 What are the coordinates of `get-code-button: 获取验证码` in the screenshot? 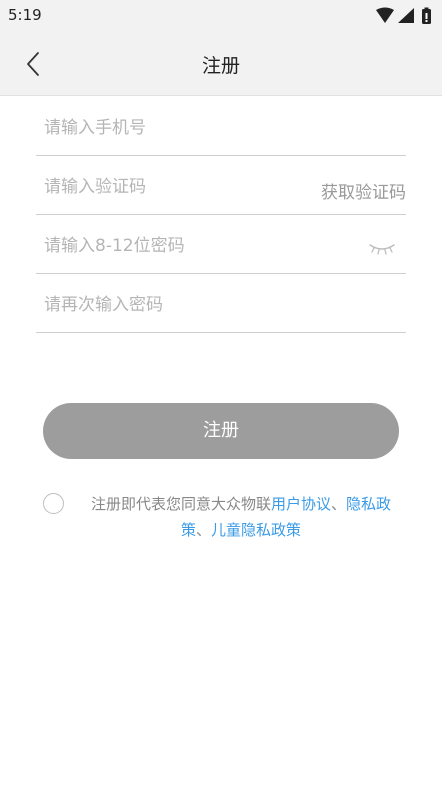 It's located at (363, 190).